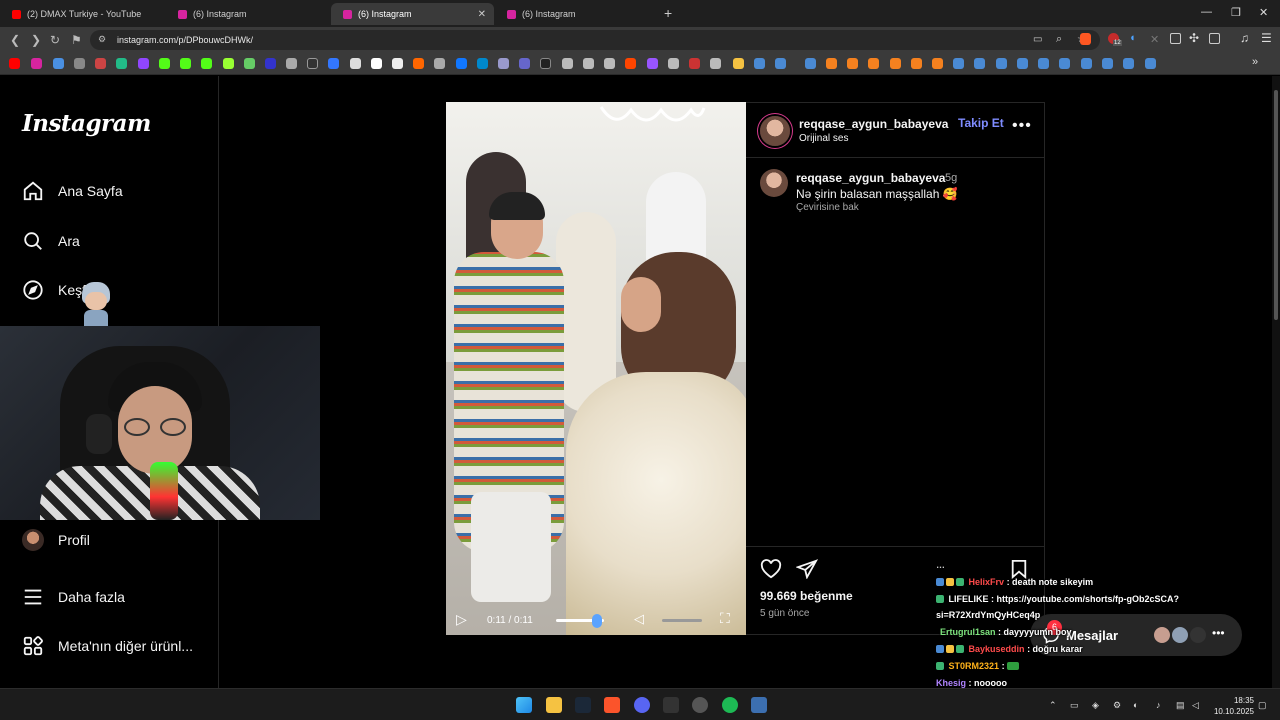 This screenshot has width=1280, height=720. What do you see at coordinates (1037, 39) in the screenshot?
I see `cast-icon: ▭` at bounding box center [1037, 39].